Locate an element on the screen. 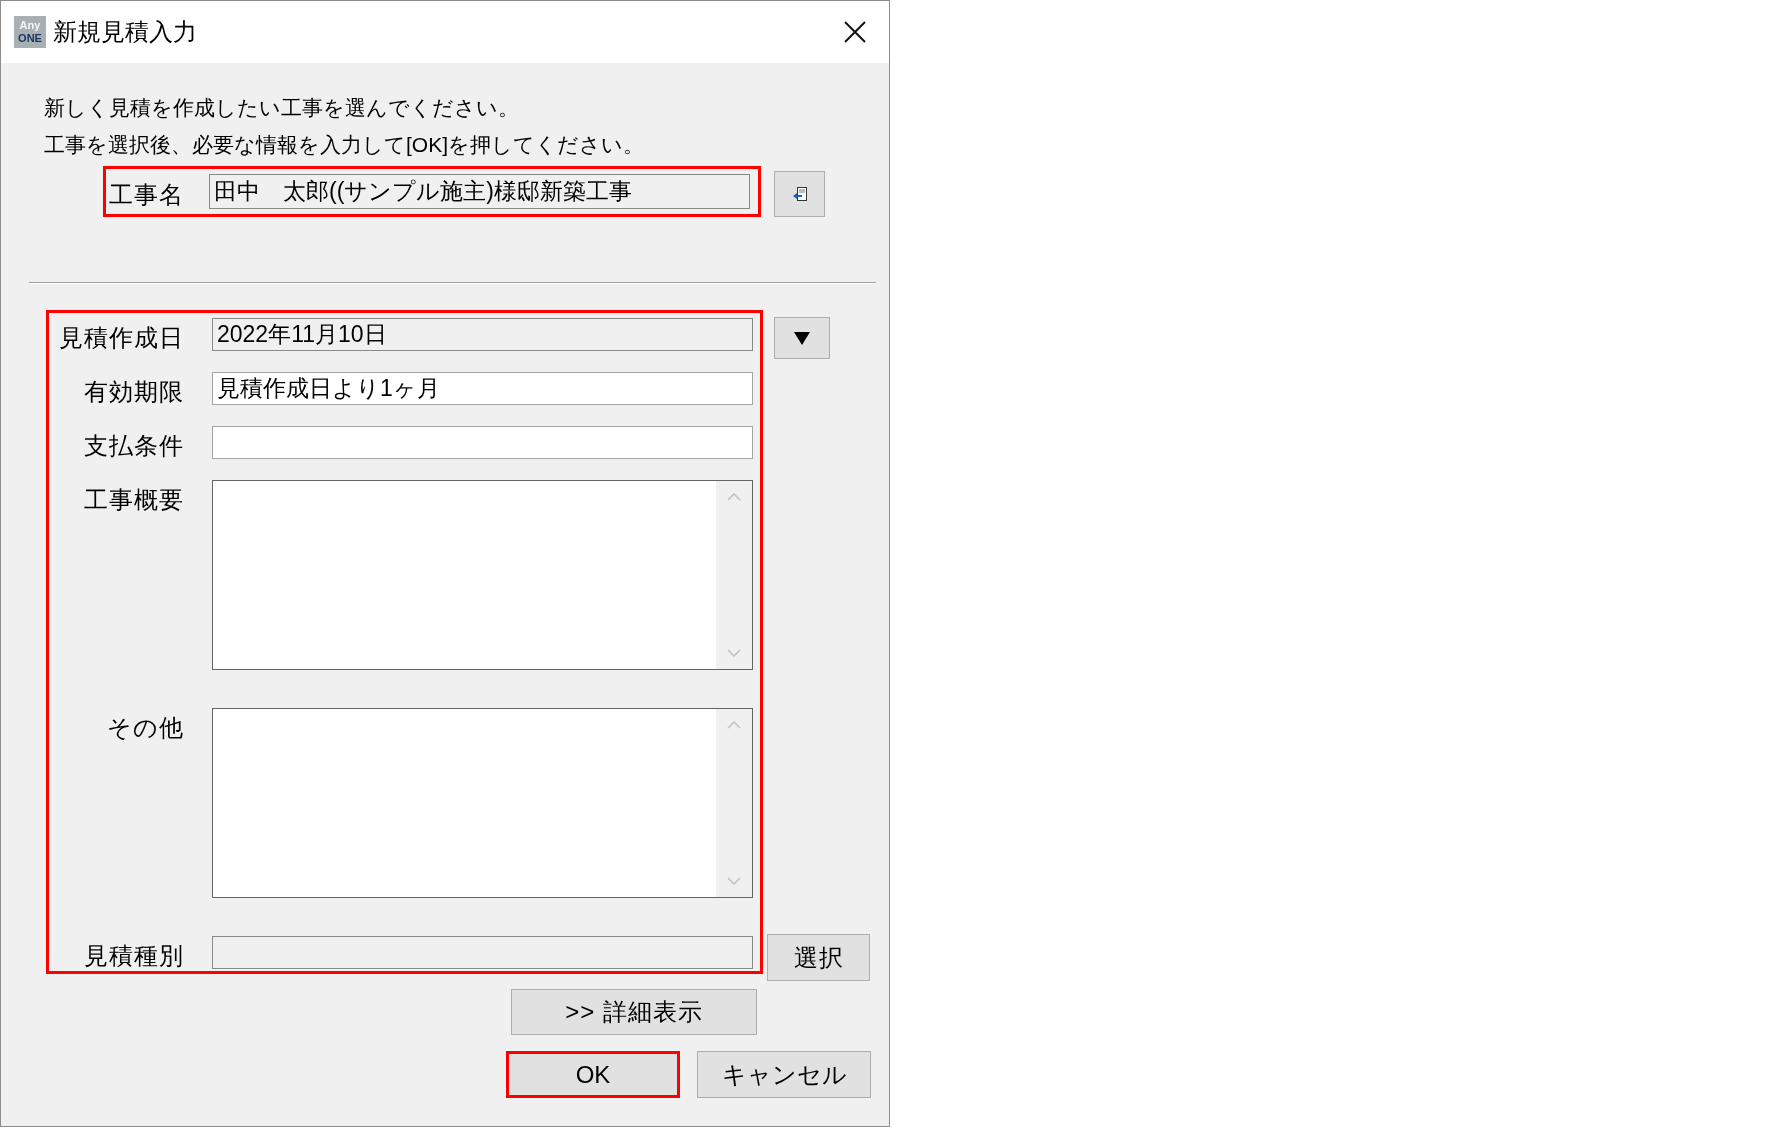 The height and width of the screenshot is (1127, 1775). instruction-text: 新しく見積を作成したい工事を選んでください。 is located at coordinates (281, 108).